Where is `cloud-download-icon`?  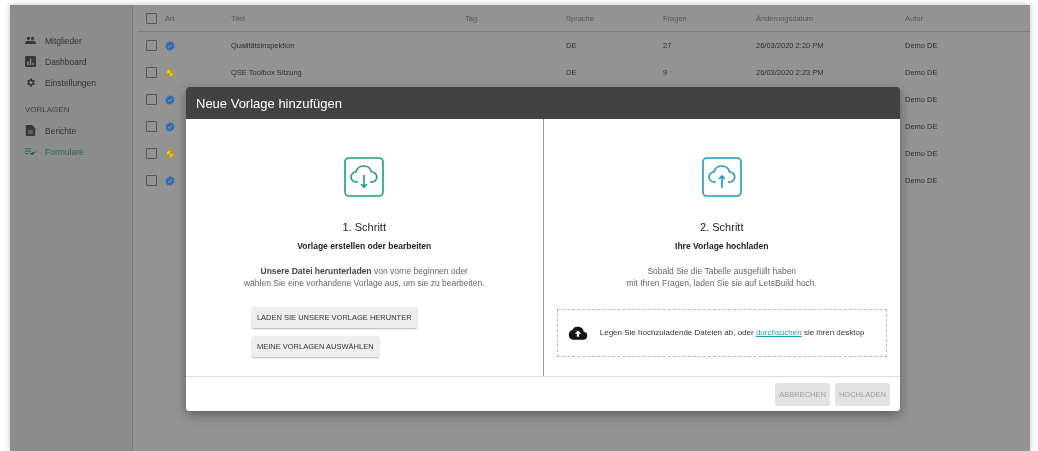
cloud-download-icon is located at coordinates (364, 177).